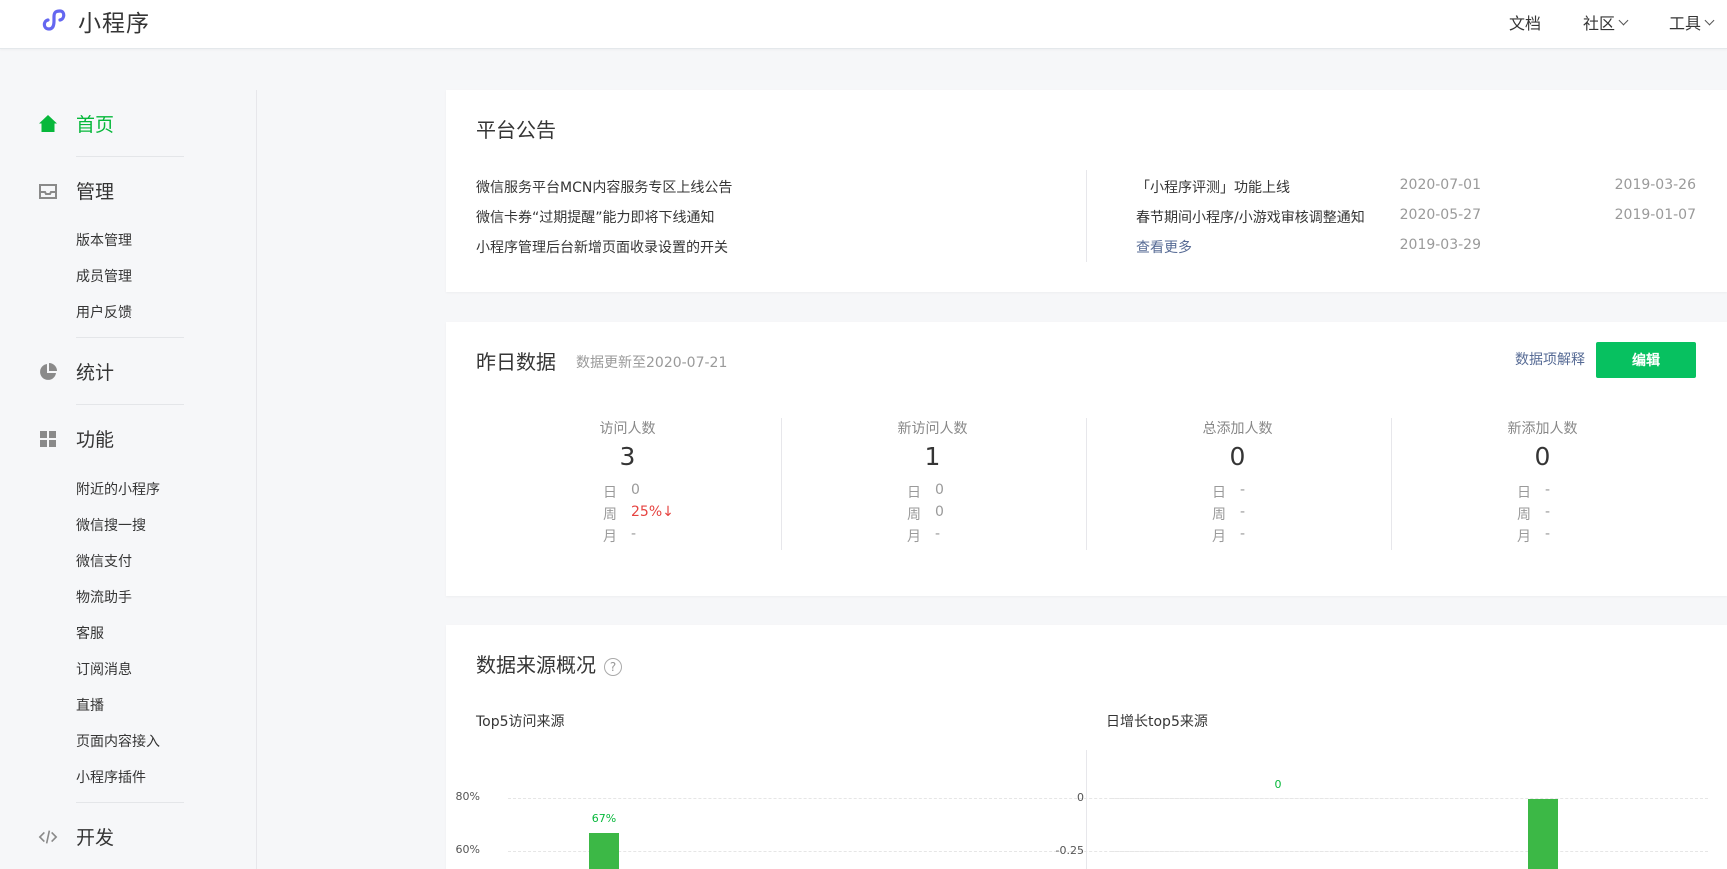 Image resolution: width=1727 pixels, height=869 pixels. I want to click on sidebar-sub-feedback: 用户反馈, so click(104, 312).